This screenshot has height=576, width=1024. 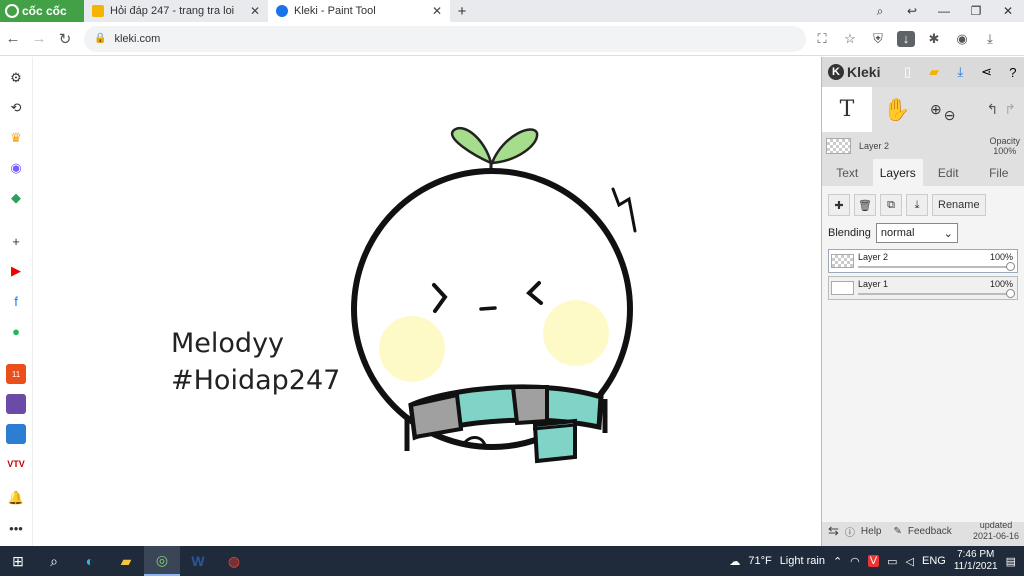 I want to click on translate-icon: ⛶, so click(x=822, y=39).